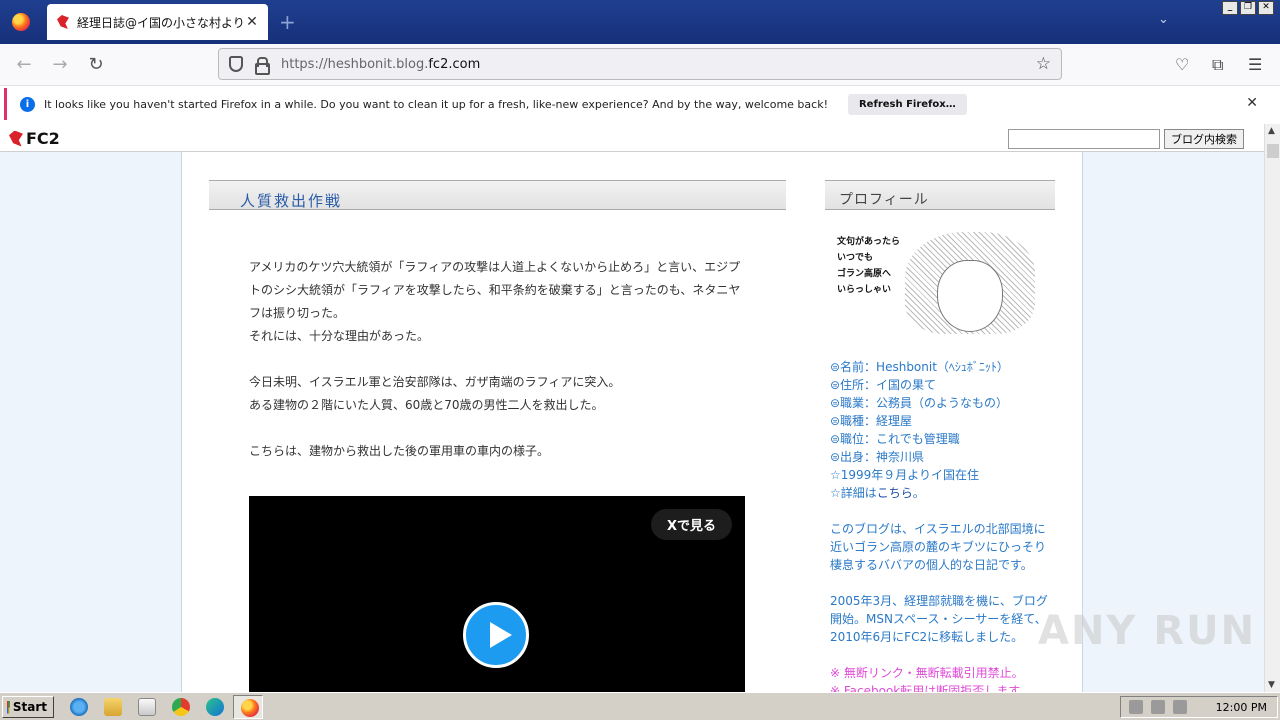 This screenshot has height=720, width=1280. Describe the element at coordinates (1136, 707) in the screenshot. I see `volume-icon` at that location.